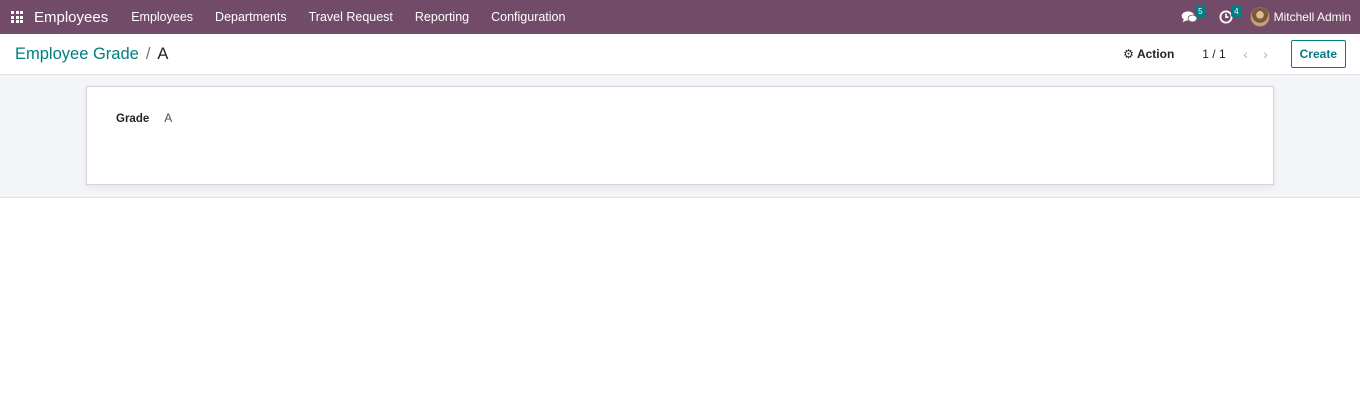 The width and height of the screenshot is (1360, 413). I want to click on grade-field: A, so click(168, 118).